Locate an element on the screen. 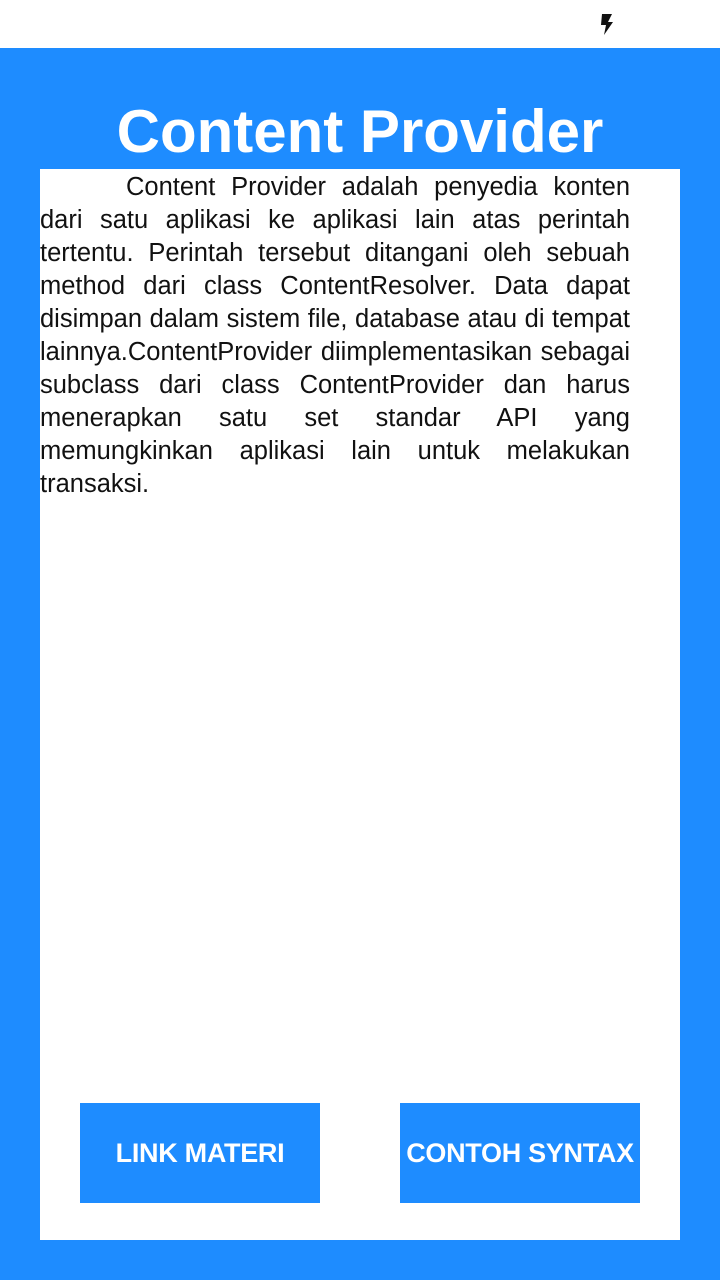 The image size is (720, 1280). charging-bolt-icon is located at coordinates (607, 24).